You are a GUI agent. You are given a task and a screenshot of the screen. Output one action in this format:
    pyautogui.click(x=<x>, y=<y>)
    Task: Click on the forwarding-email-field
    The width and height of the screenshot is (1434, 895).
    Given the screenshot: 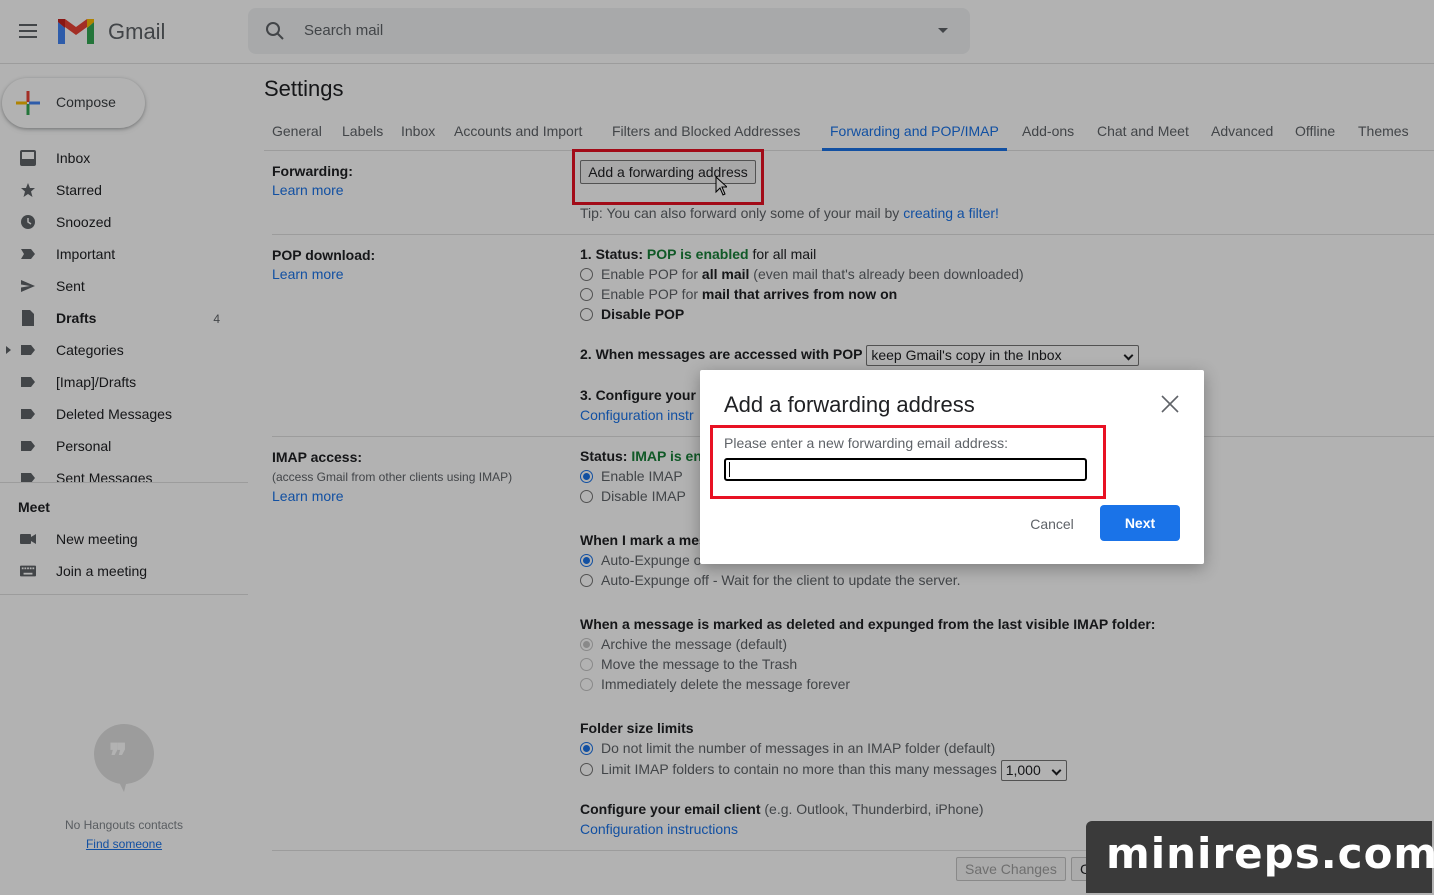 What is the action you would take?
    pyautogui.click(x=905, y=469)
    